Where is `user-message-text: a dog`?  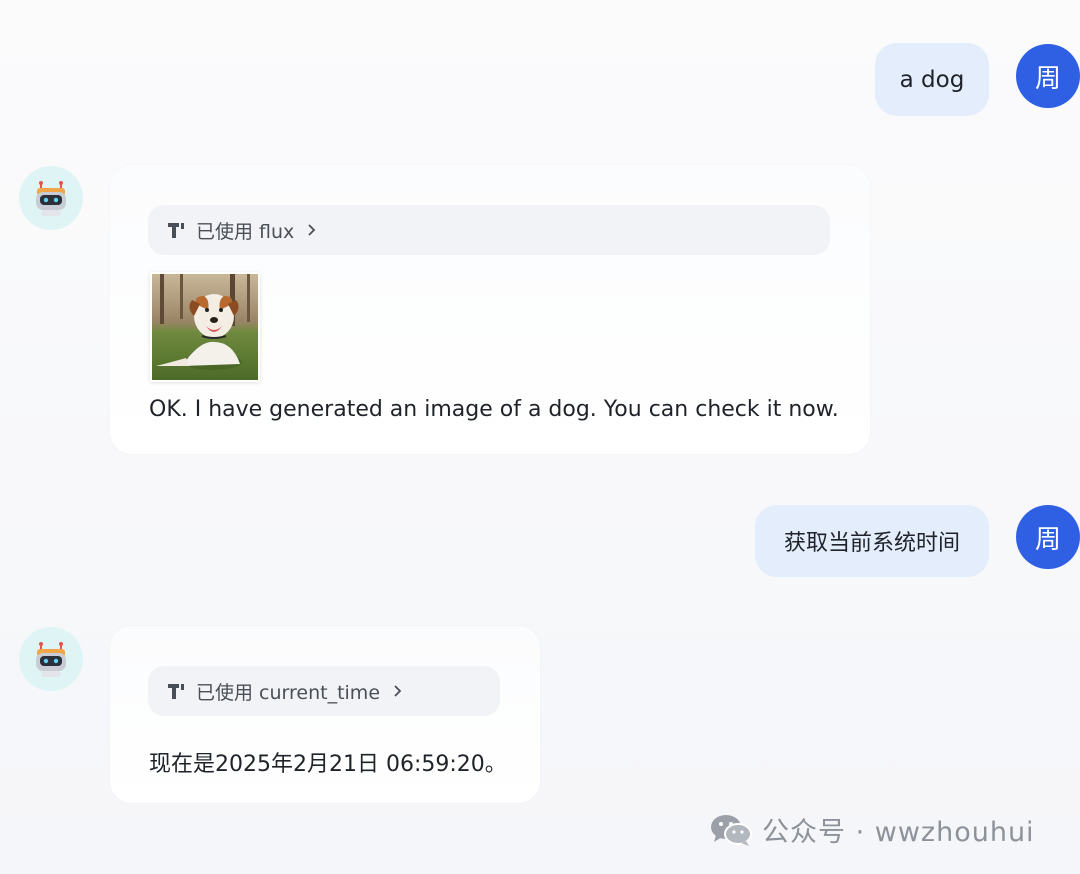 user-message-text: a dog is located at coordinates (932, 79).